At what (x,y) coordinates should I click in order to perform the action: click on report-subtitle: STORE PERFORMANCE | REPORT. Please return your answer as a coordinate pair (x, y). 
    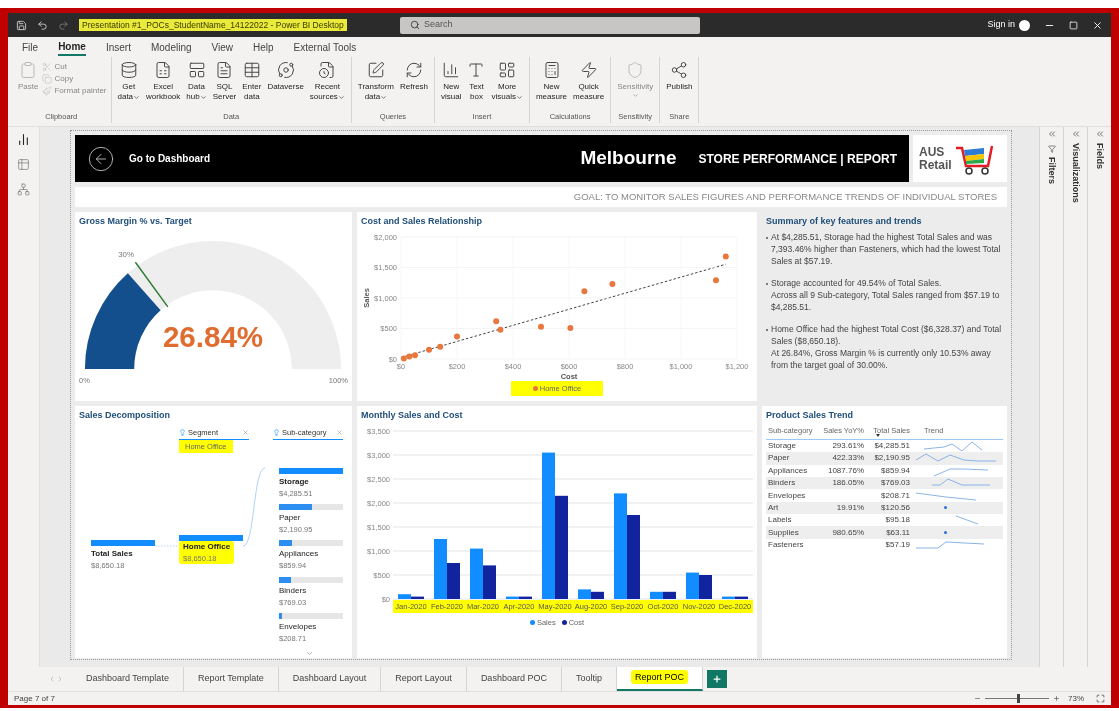
    Looking at the image, I should click on (797, 159).